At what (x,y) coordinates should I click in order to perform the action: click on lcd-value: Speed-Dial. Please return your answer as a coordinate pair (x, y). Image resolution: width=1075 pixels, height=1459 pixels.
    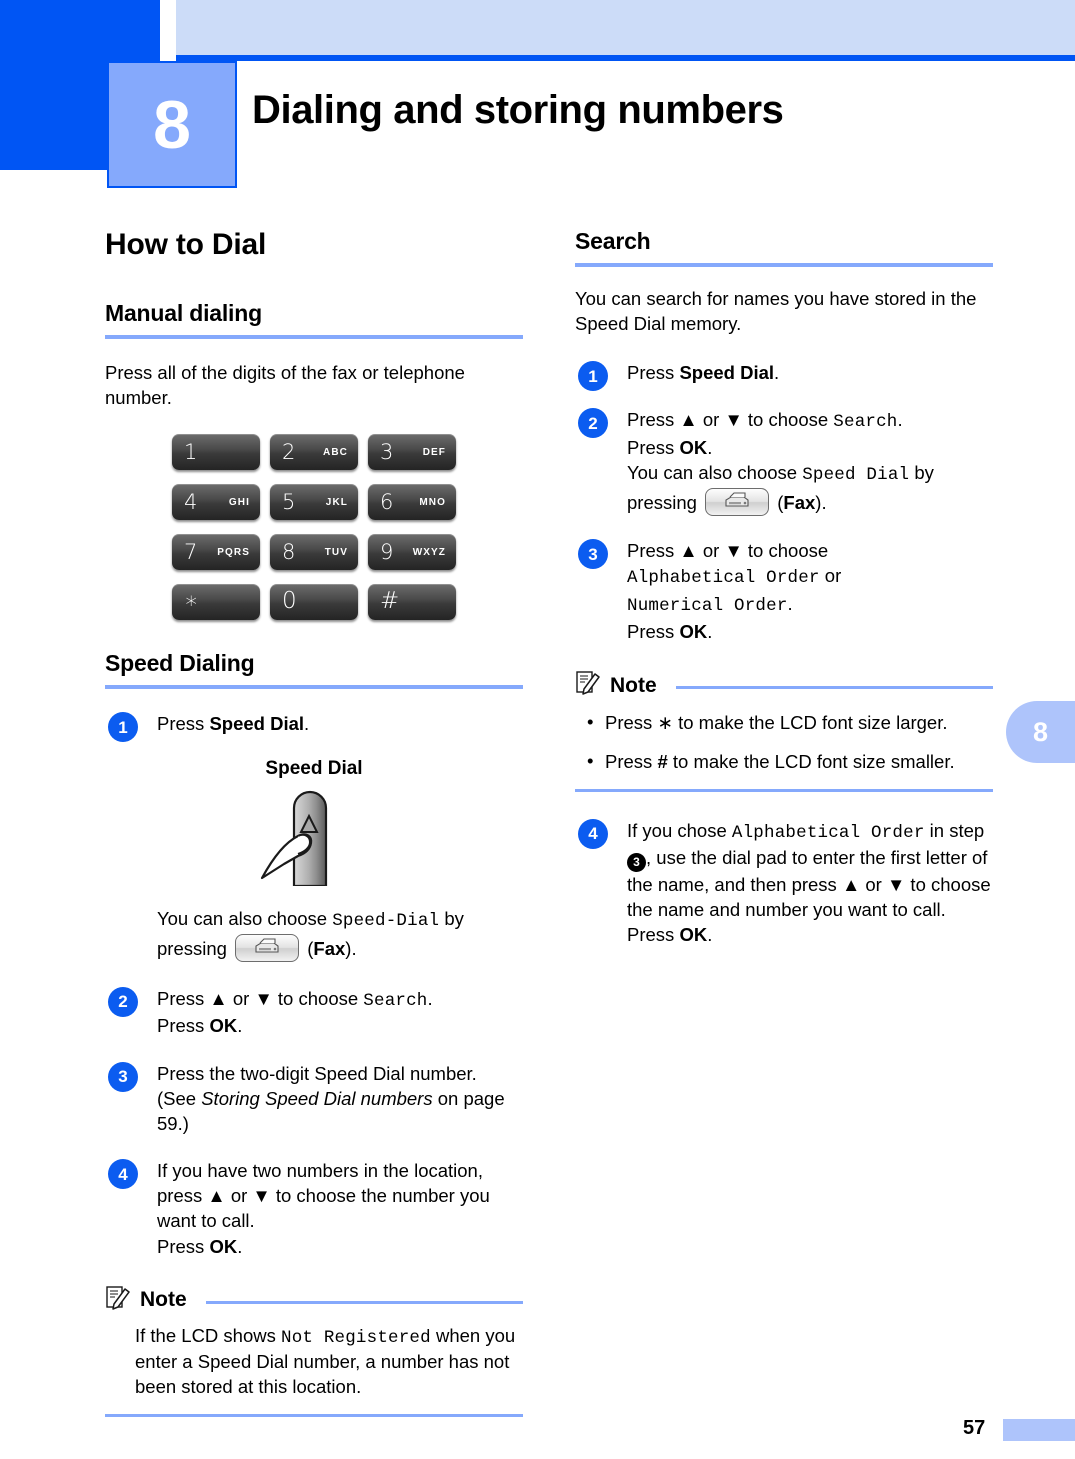
    Looking at the image, I should click on (386, 921).